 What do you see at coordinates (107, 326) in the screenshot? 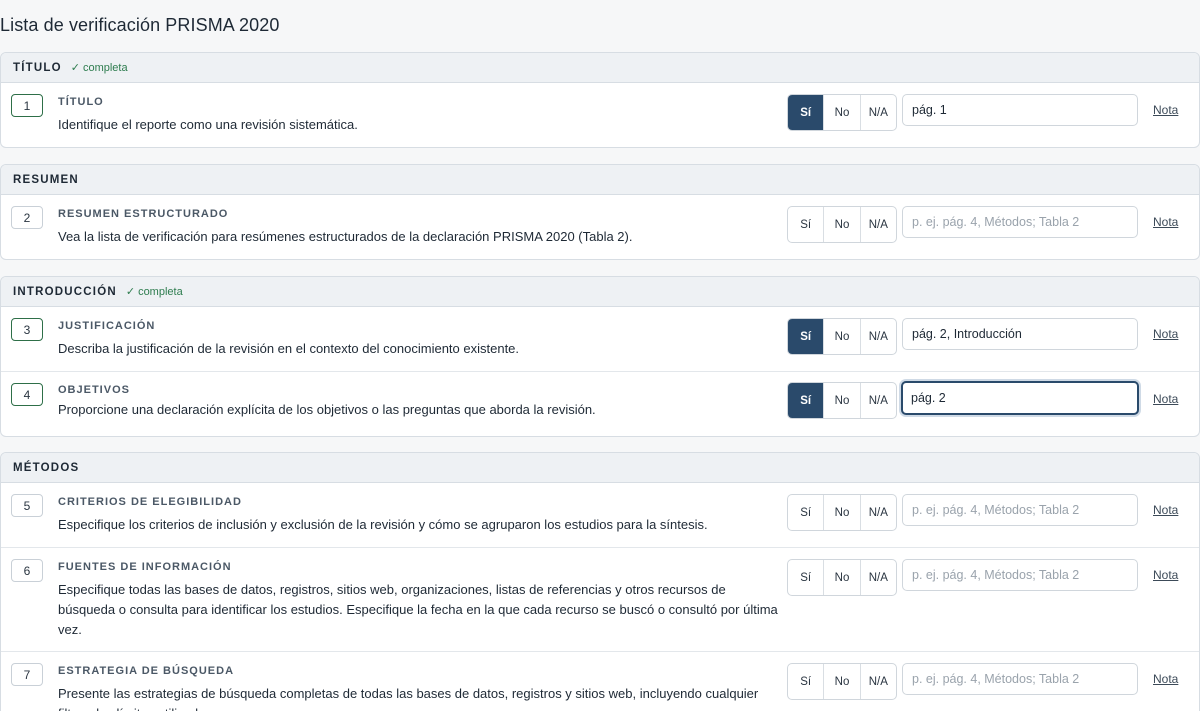
I see `item-label: JUSTIFICACIÓN` at bounding box center [107, 326].